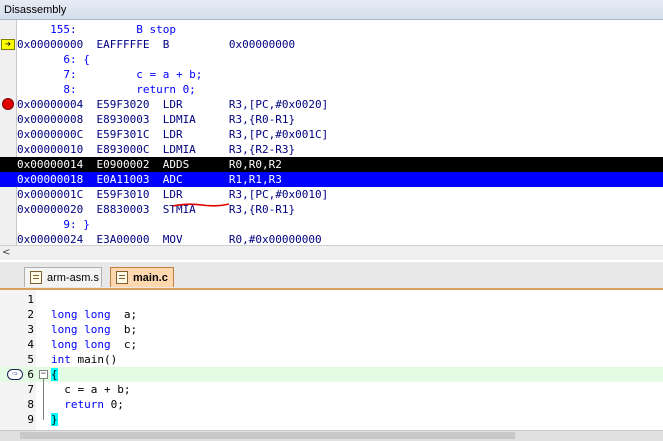 The height and width of the screenshot is (441, 663). What do you see at coordinates (96, 29) in the screenshot?
I see `disassembly-line-text: 155: B stop` at bounding box center [96, 29].